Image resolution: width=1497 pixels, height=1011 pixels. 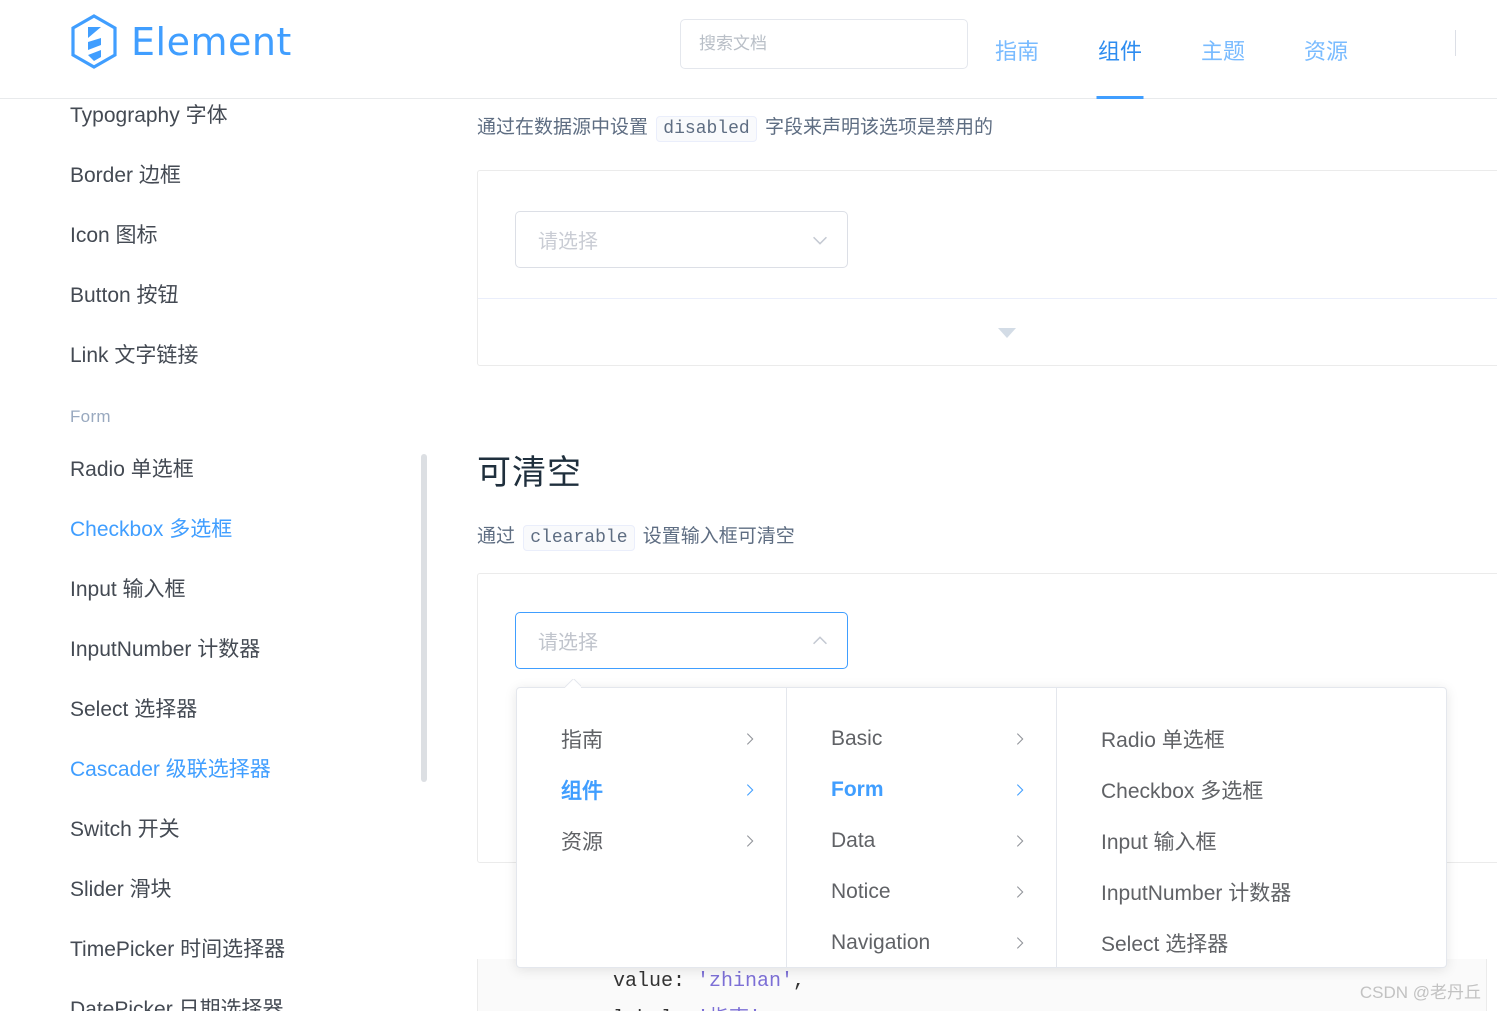 What do you see at coordinates (217, 710) in the screenshot?
I see `sidebar-item-select: Select 选择器` at bounding box center [217, 710].